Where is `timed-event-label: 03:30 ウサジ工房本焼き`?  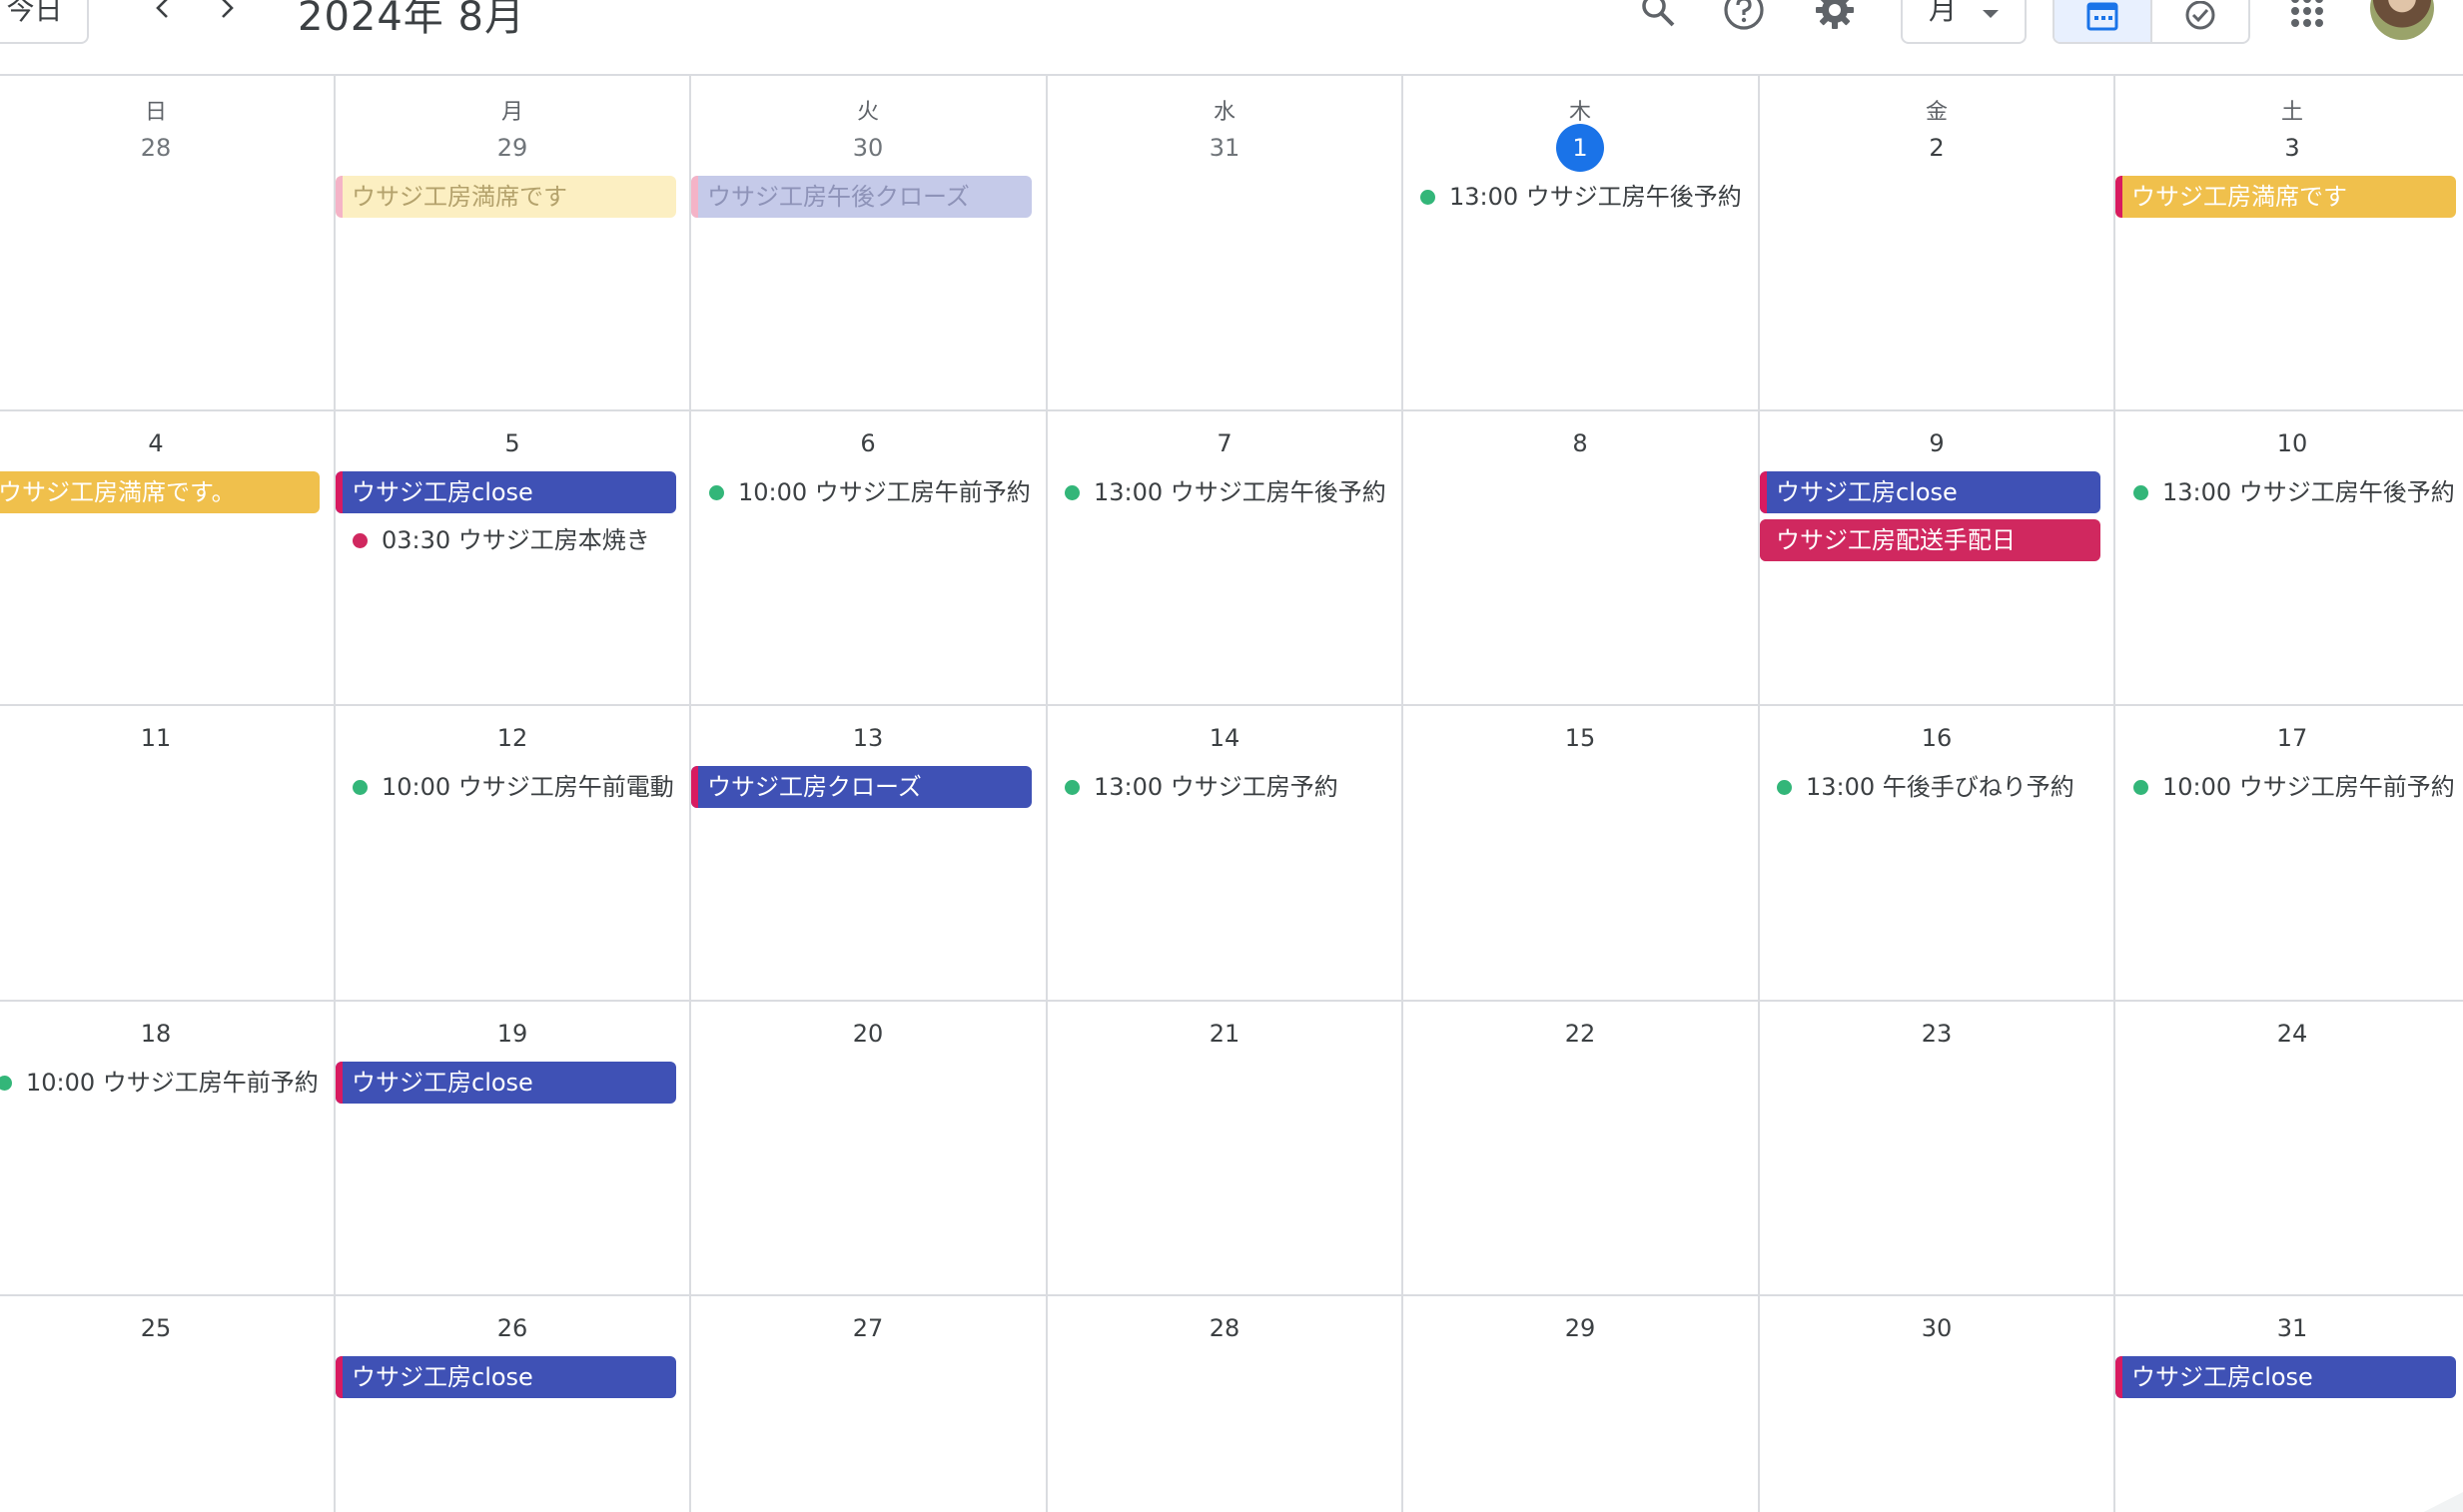 timed-event-label: 03:30 ウサジ工房本焼き is located at coordinates (516, 540).